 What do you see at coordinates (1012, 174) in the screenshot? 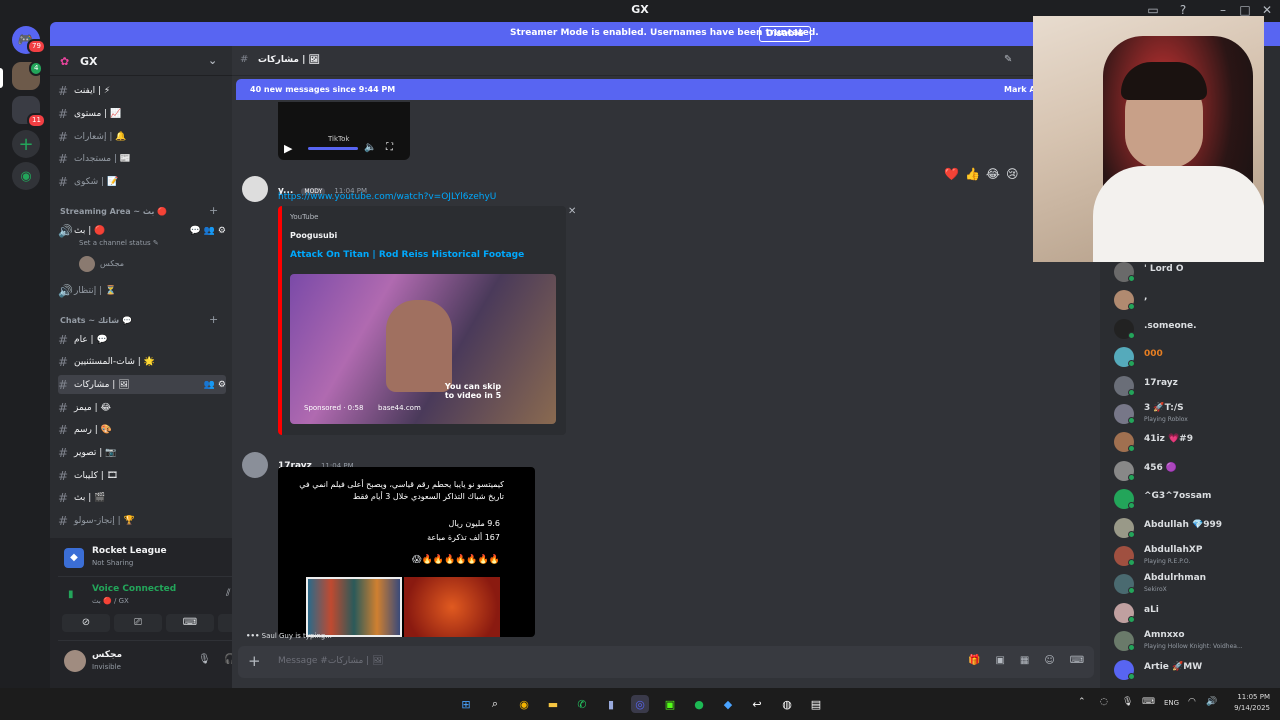
I see `reaction-sad: 😢` at bounding box center [1012, 174].